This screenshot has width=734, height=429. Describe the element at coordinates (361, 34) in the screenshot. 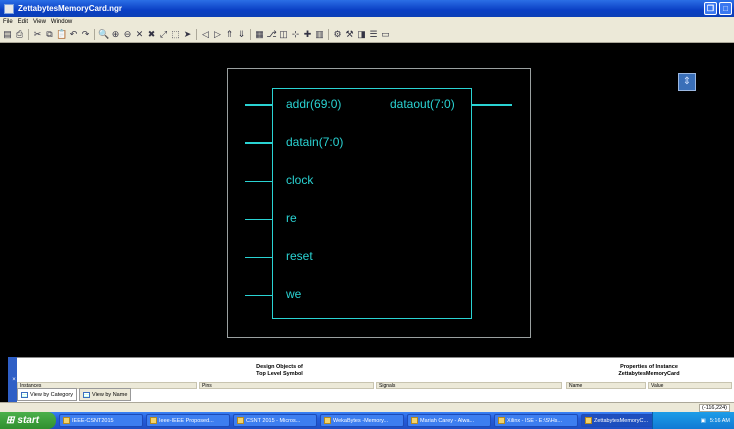

I see `display-icon: ◨` at that location.